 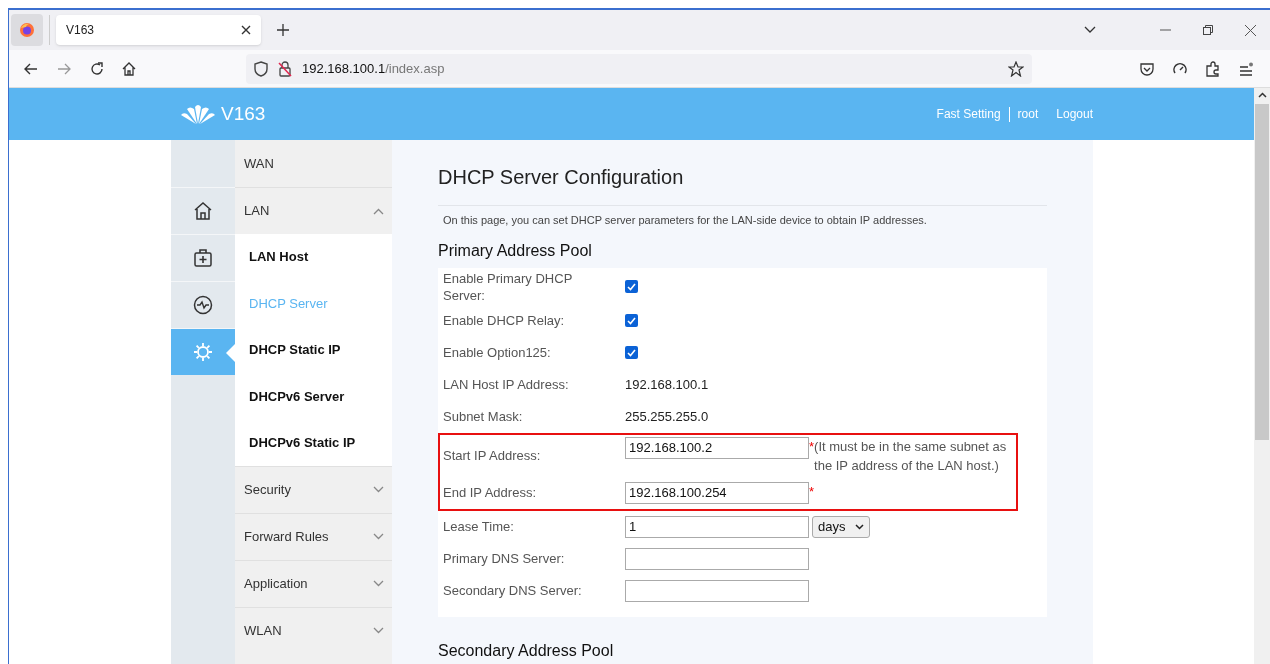 What do you see at coordinates (497, 352) in the screenshot?
I see `field-label: Enable Option125:` at bounding box center [497, 352].